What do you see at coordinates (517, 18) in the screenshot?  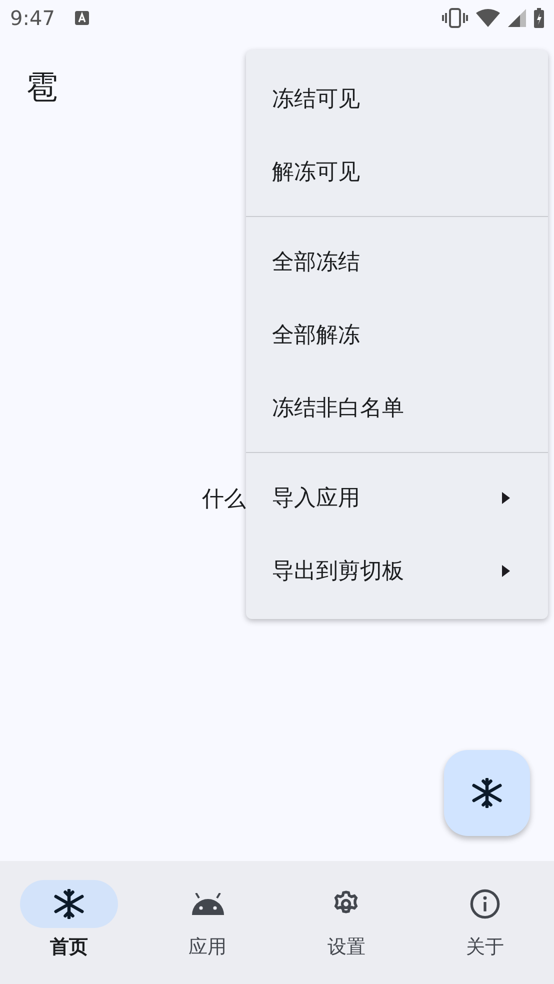 I see `signal-icon` at bounding box center [517, 18].